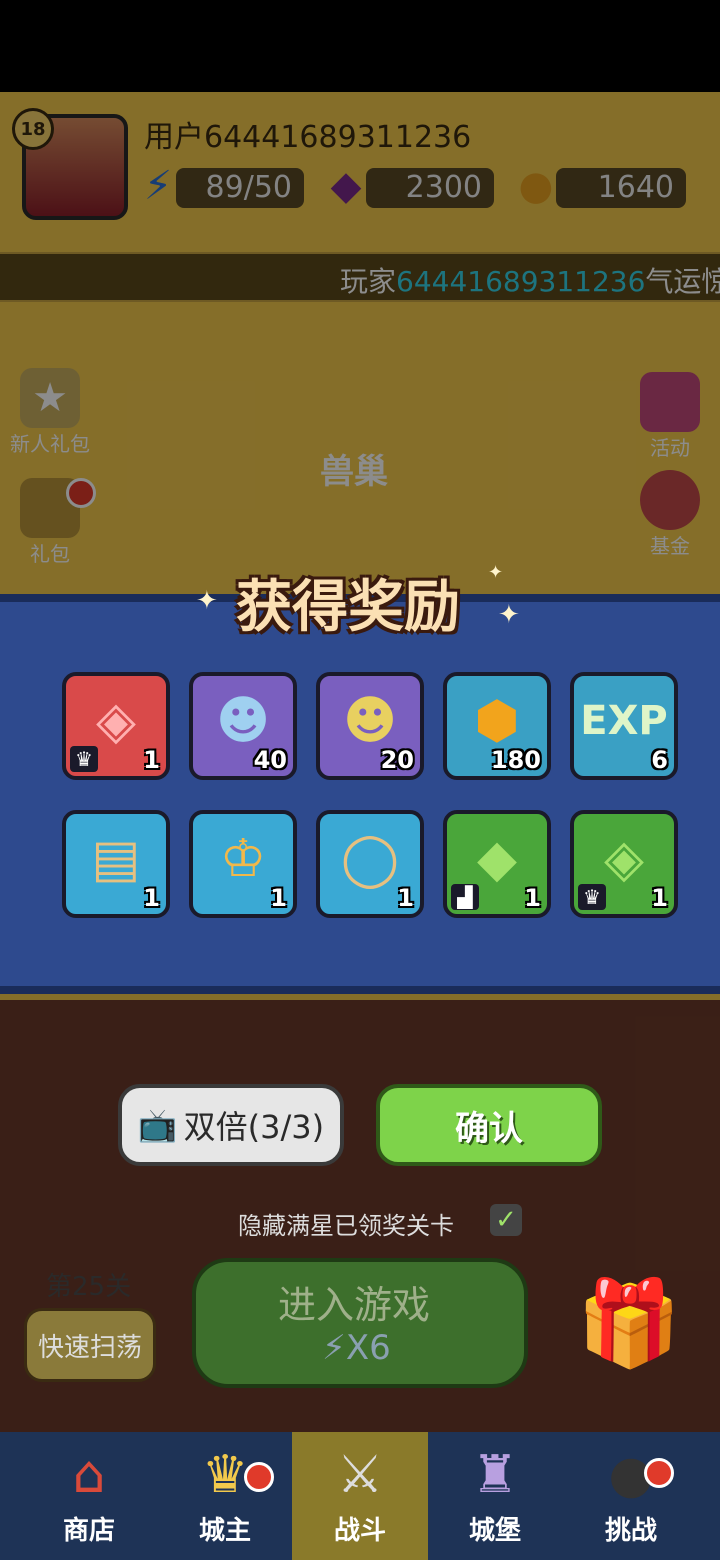 The width and height of the screenshot is (720, 1560). I want to click on reward-item-gold-coin: ⬢ 180, so click(497, 726).